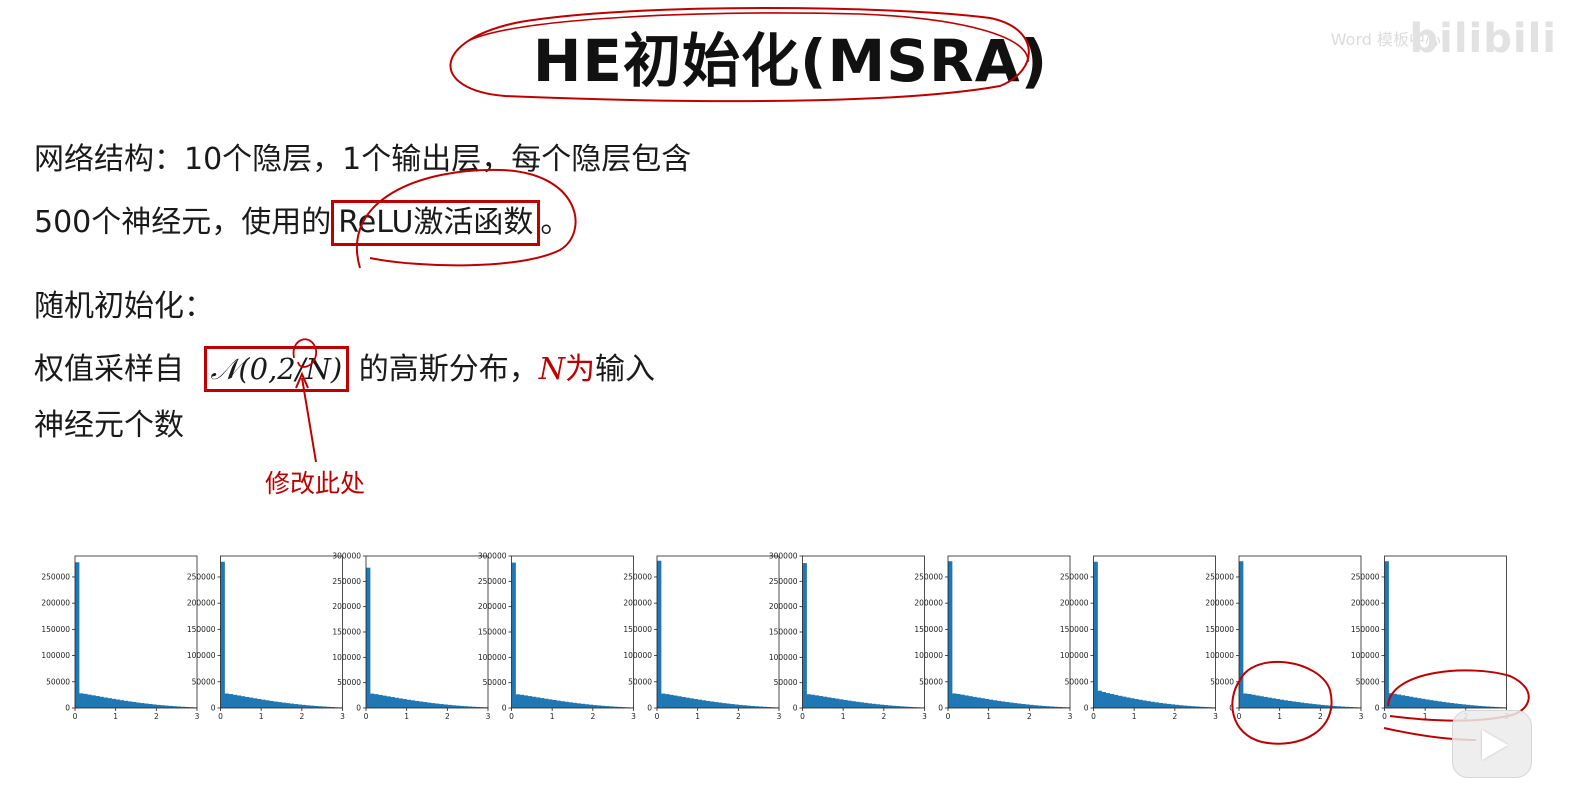 This screenshot has width=1581, height=808. I want to click on text-line-5: 神经元个数, so click(109, 426).